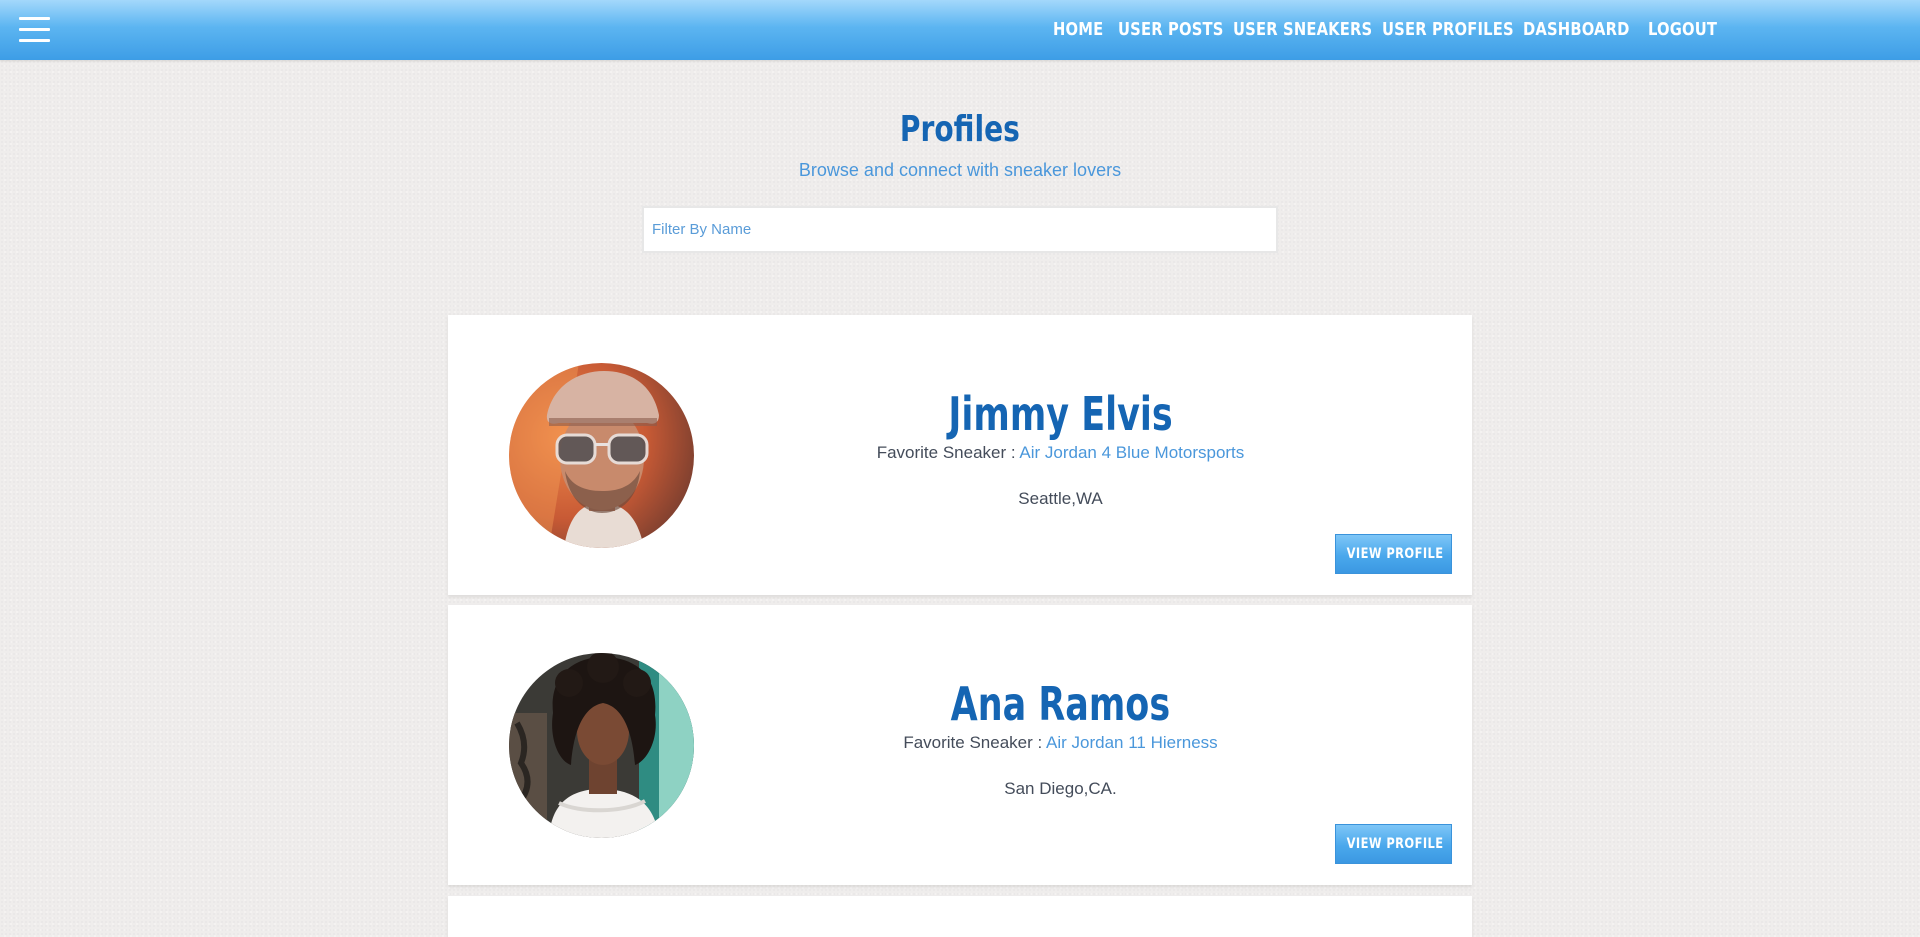  Describe the element at coordinates (960, 129) in the screenshot. I see `page-title: Profiles` at that location.